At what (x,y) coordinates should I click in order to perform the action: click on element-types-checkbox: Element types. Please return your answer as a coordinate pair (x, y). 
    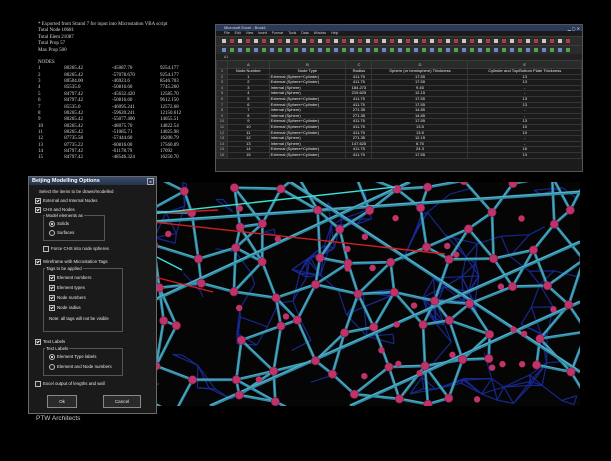
    Looking at the image, I should click on (67, 288).